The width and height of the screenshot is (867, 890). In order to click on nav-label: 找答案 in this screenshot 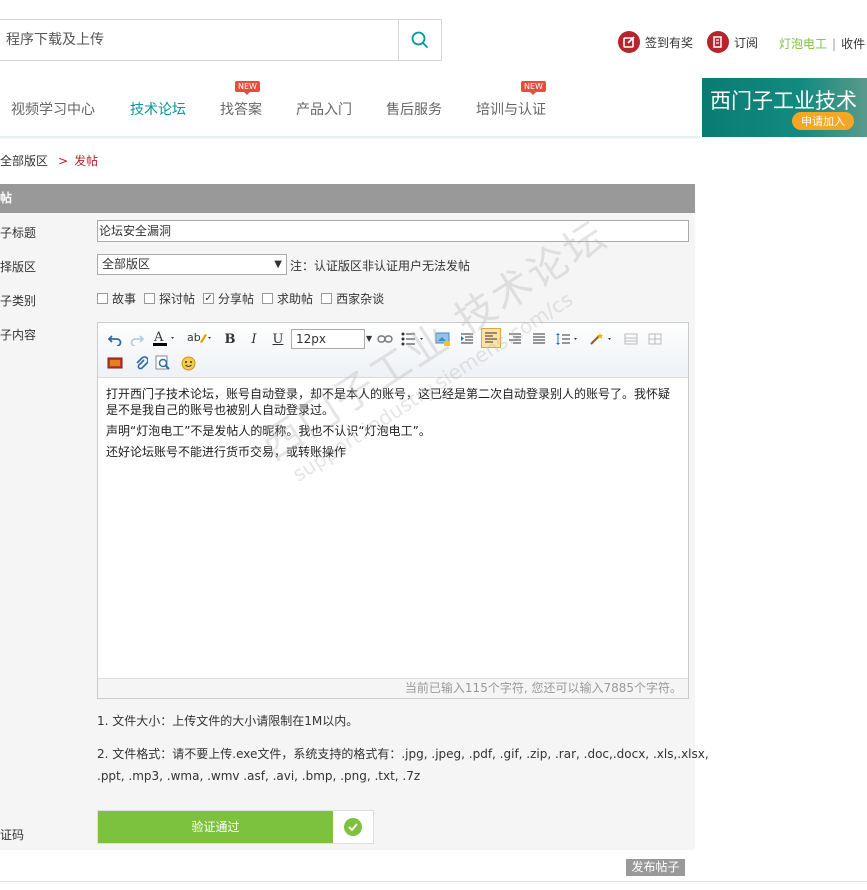, I will do `click(241, 110)`.